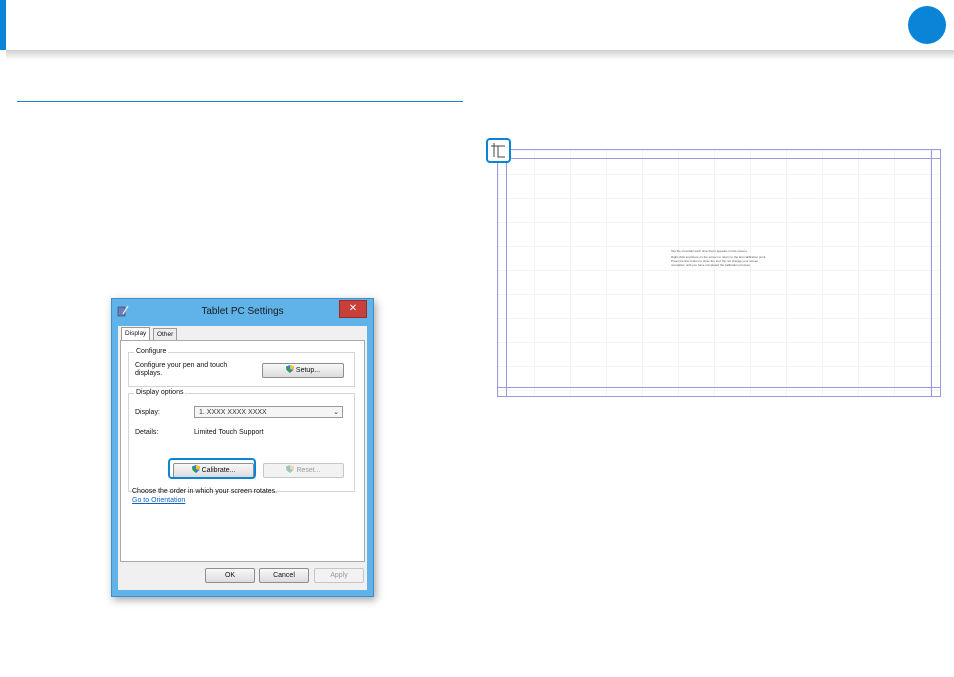 This screenshot has height=677, width=954. Describe the element at coordinates (927, 25) in the screenshot. I see `page-indicator-dot` at that location.